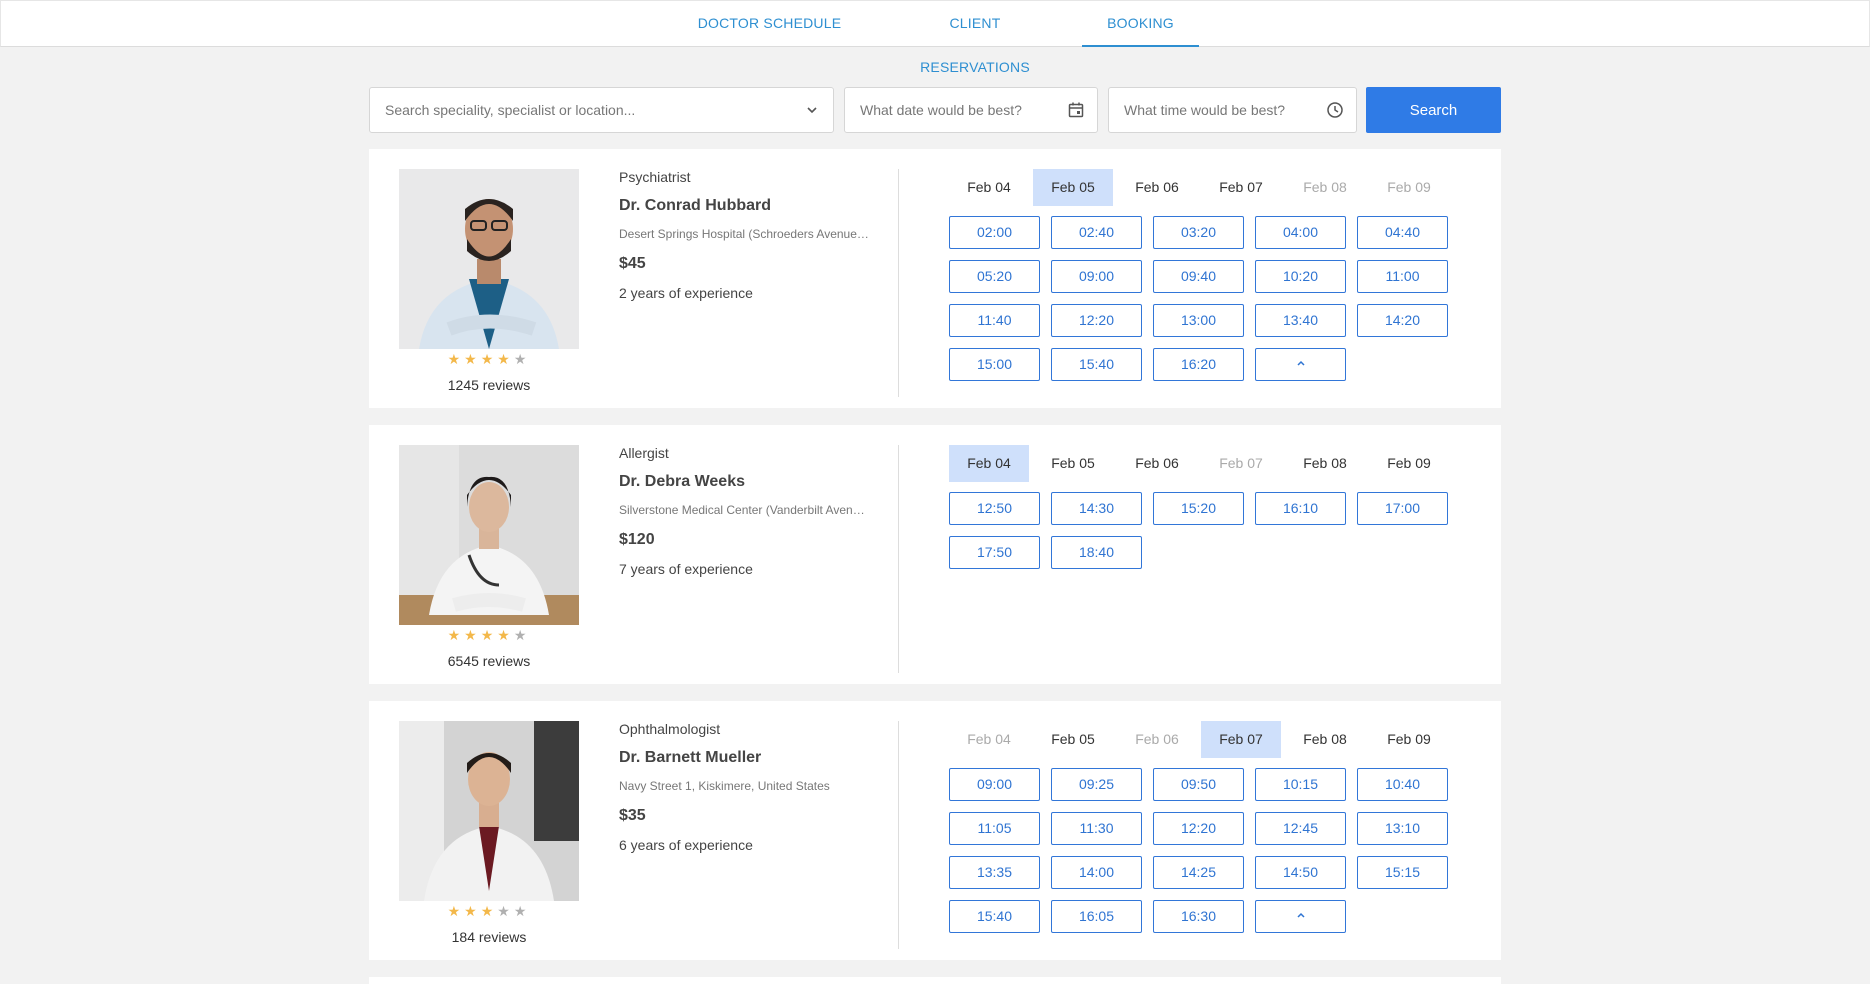 The height and width of the screenshot is (984, 1870). Describe the element at coordinates (744, 759) in the screenshot. I see `doctor-name: Dr. Barnett Mueller` at that location.